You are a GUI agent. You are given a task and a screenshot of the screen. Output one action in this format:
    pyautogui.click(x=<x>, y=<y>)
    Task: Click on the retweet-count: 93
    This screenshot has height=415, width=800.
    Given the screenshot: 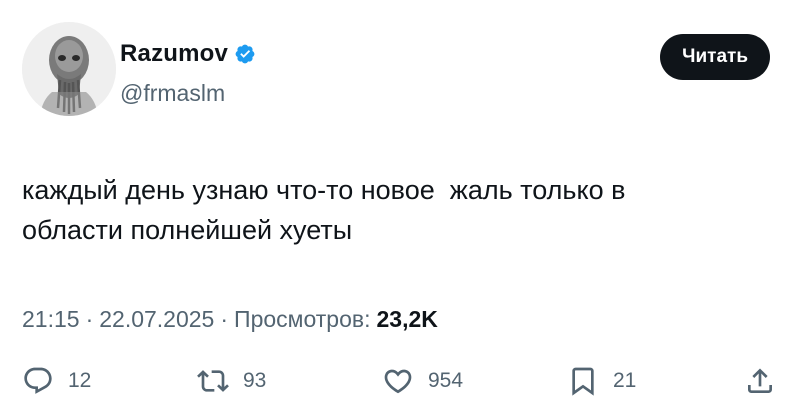 What is the action you would take?
    pyautogui.click(x=255, y=380)
    